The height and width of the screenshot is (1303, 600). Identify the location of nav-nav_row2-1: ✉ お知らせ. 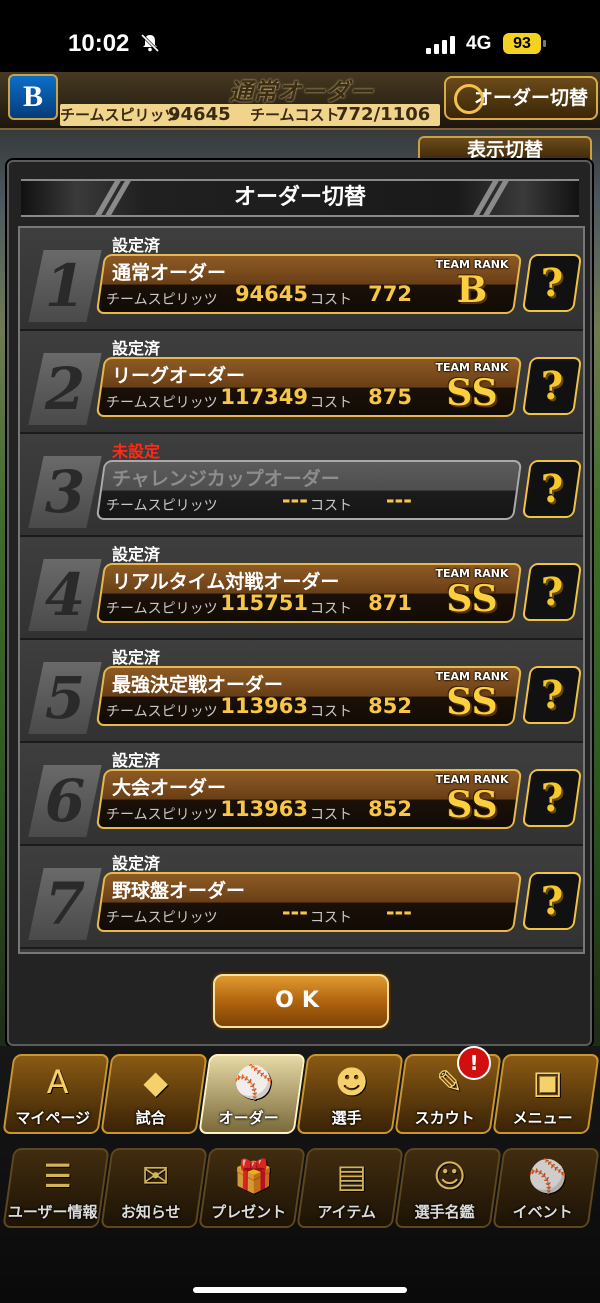
(154, 1188).